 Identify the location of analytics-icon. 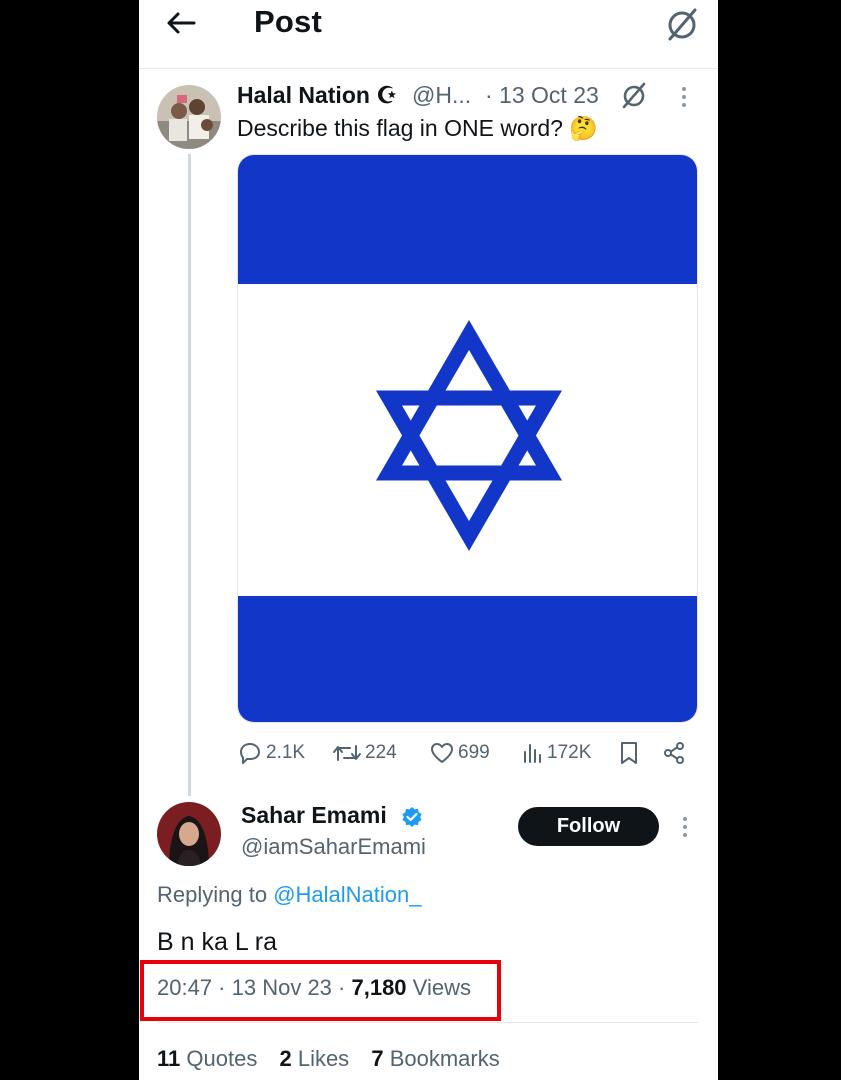
(532, 753).